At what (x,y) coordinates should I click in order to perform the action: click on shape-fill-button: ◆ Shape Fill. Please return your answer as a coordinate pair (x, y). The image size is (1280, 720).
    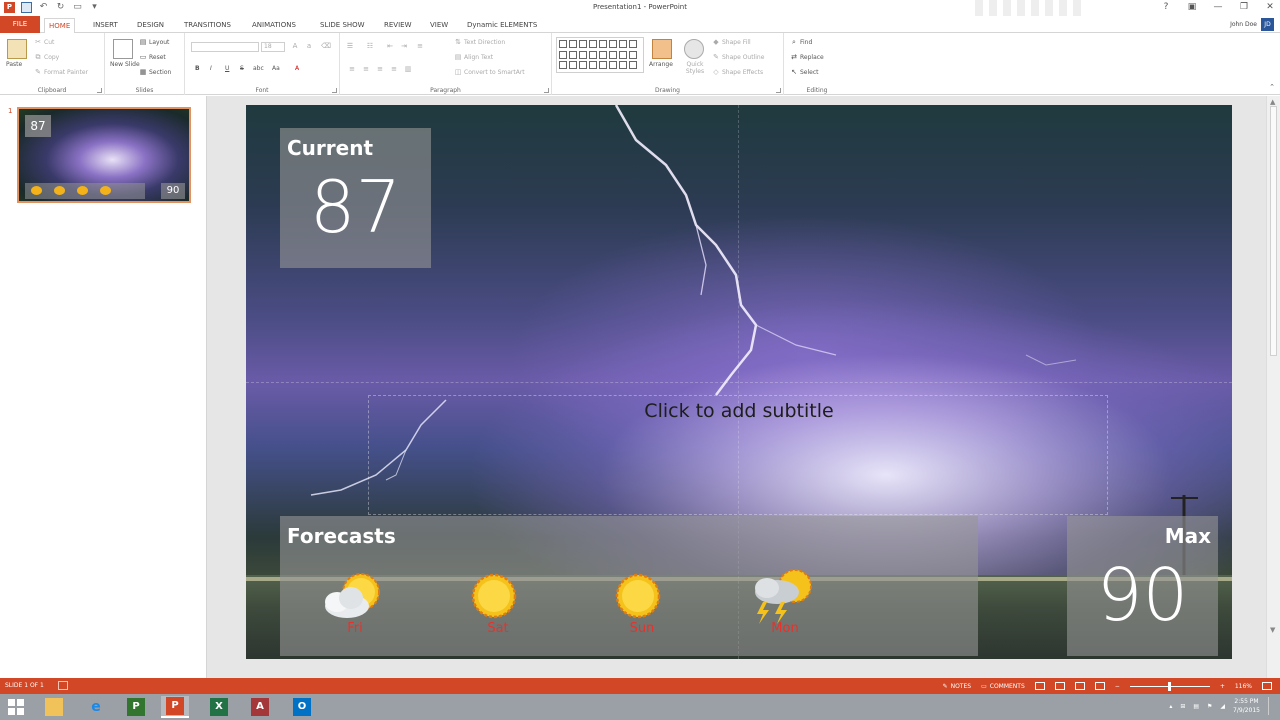
    Looking at the image, I should click on (731, 42).